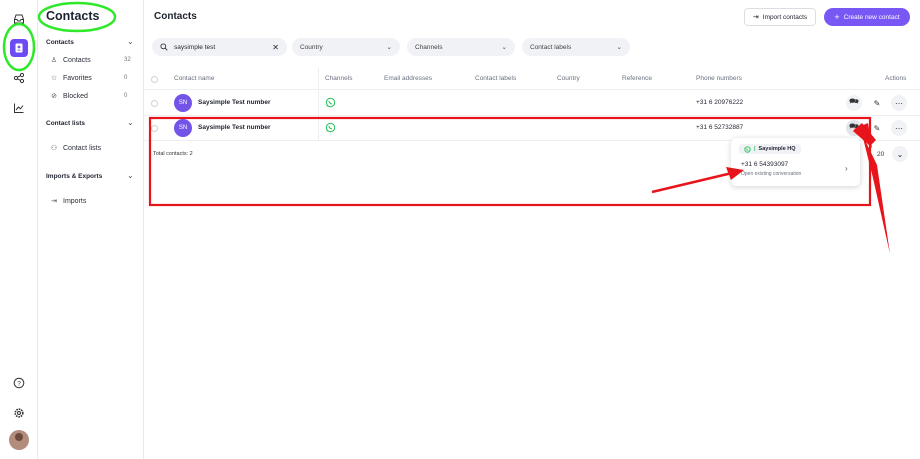 This screenshot has width=920, height=459. Describe the element at coordinates (551, 47) in the screenshot. I see `contact-labels-filter-label: Contact labels` at that location.